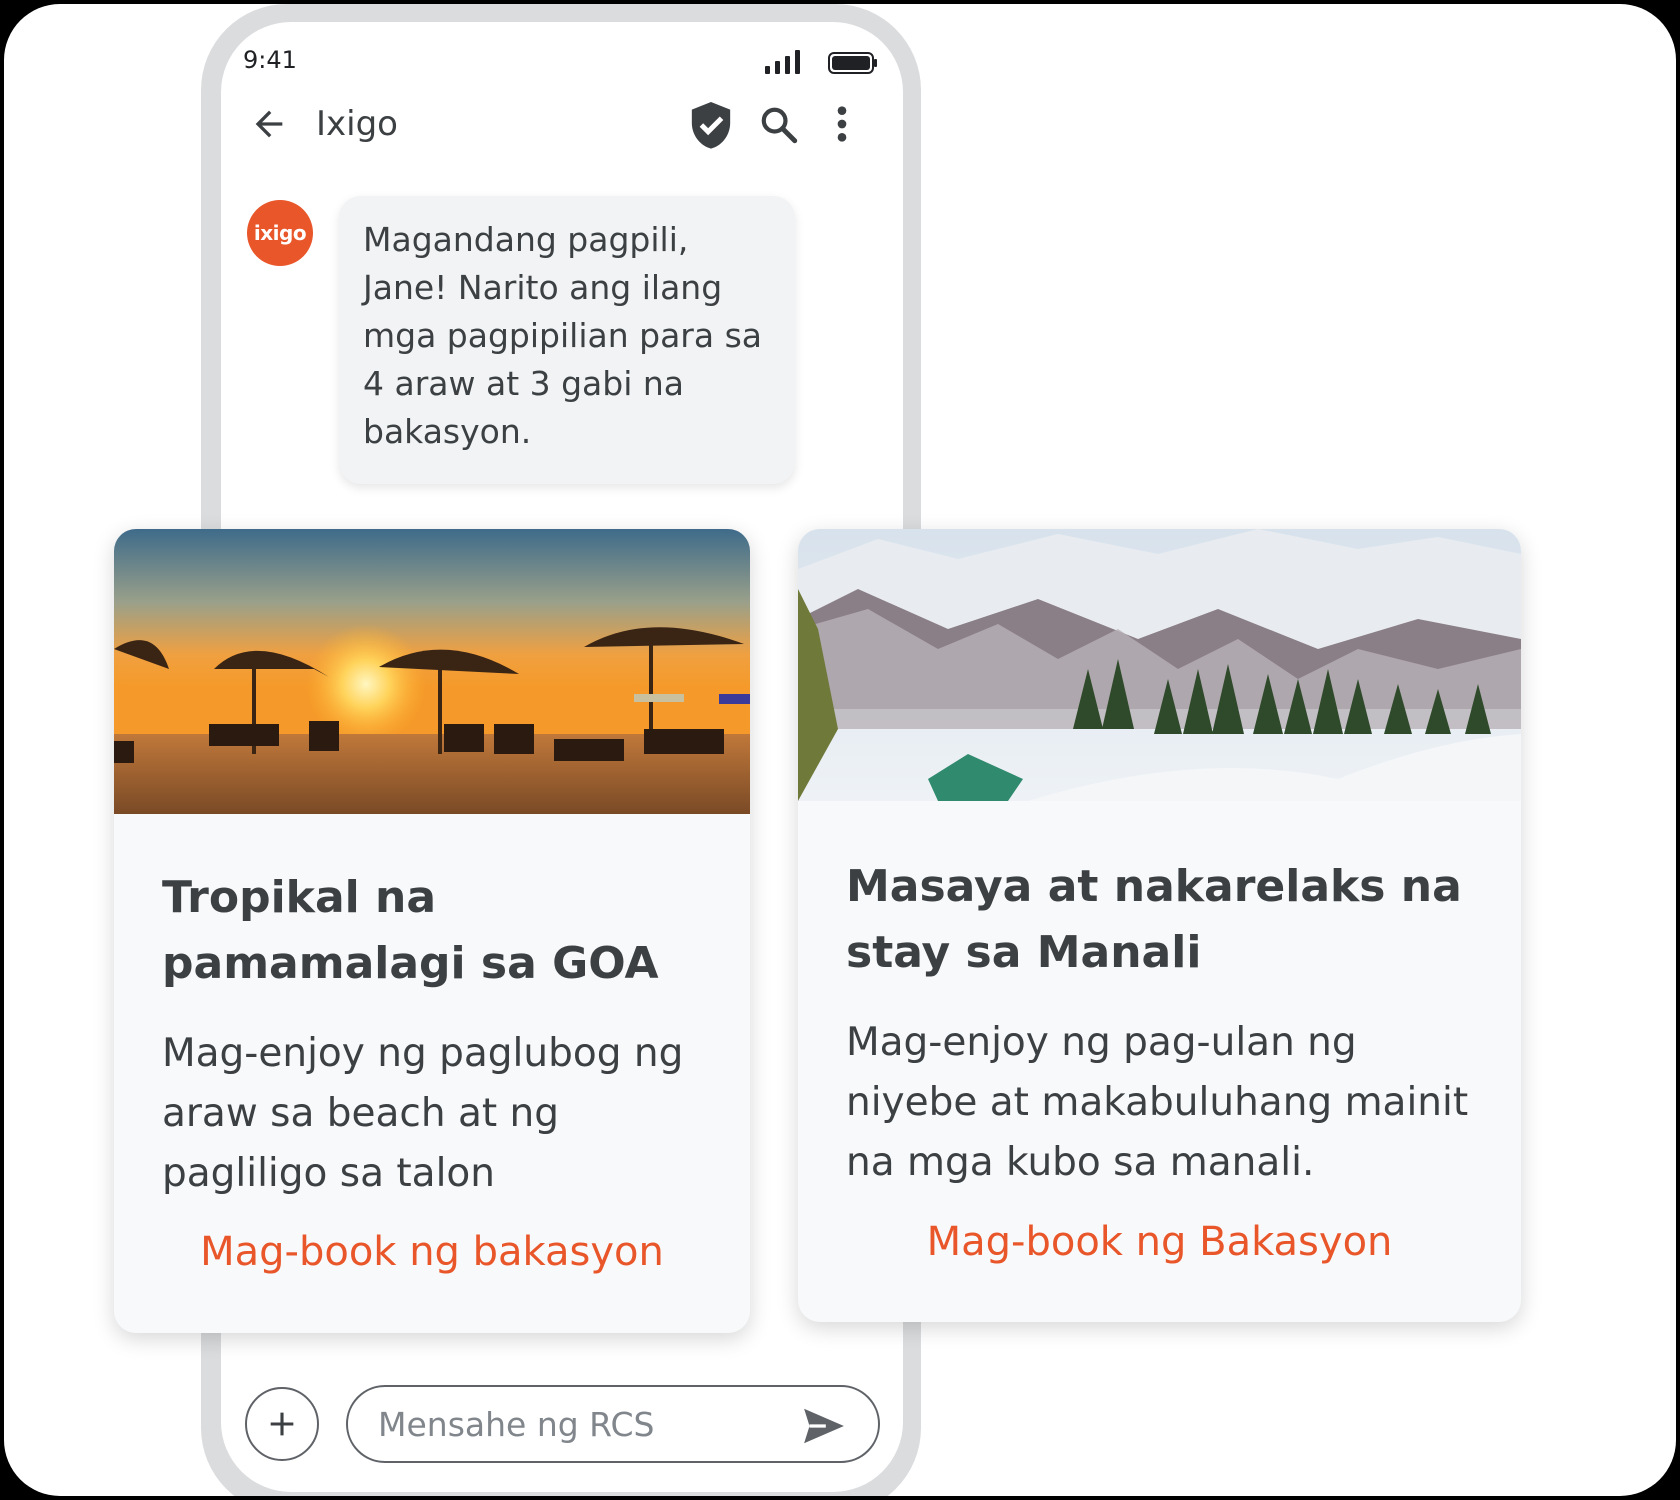 The width and height of the screenshot is (1680, 1500). Describe the element at coordinates (526, 239) in the screenshot. I see `message-line: Magandang pagpili,` at that location.